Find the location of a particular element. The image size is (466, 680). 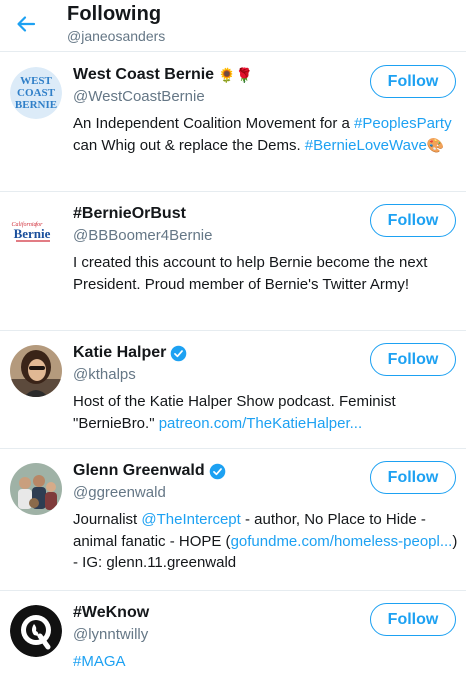

username: @BBBoomer4Bernie is located at coordinates (143, 235).